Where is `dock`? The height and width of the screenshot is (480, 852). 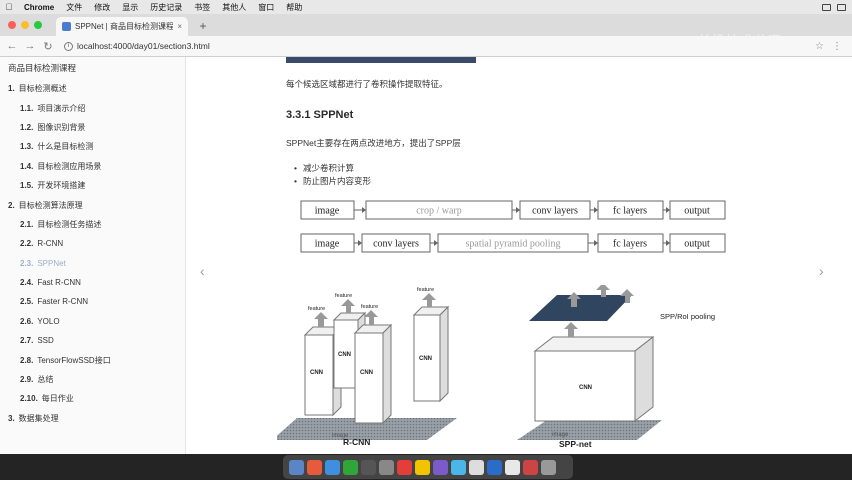
dock is located at coordinates (428, 467).